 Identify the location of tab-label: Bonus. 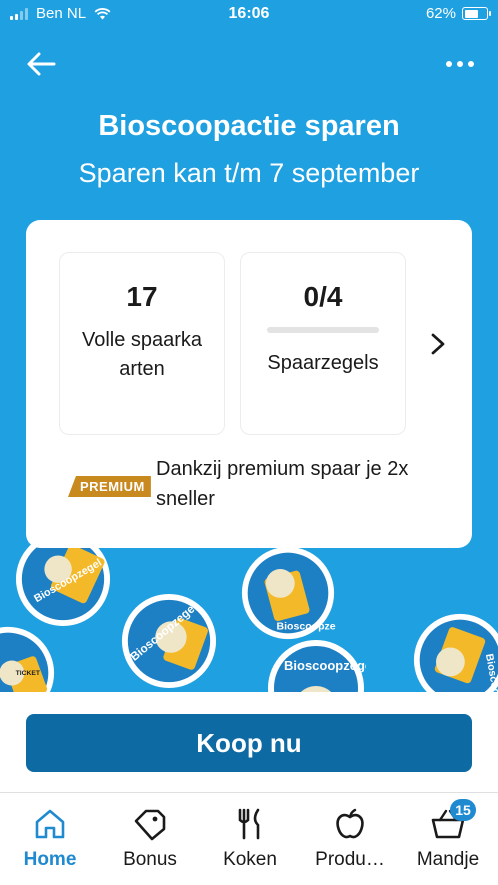
(150, 859).